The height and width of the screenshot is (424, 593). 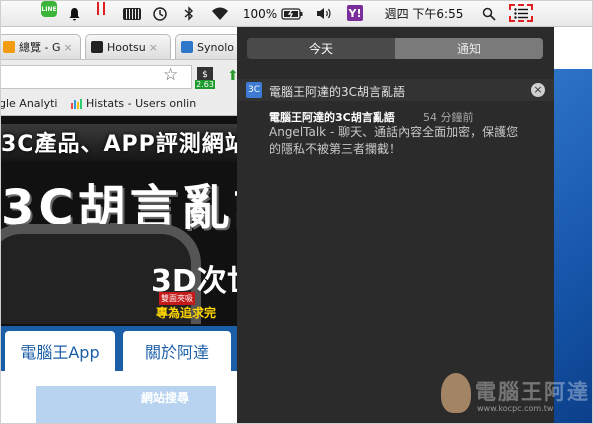 What do you see at coordinates (60, 351) in the screenshot?
I see `nav-tab-app: 電腦王App` at bounding box center [60, 351].